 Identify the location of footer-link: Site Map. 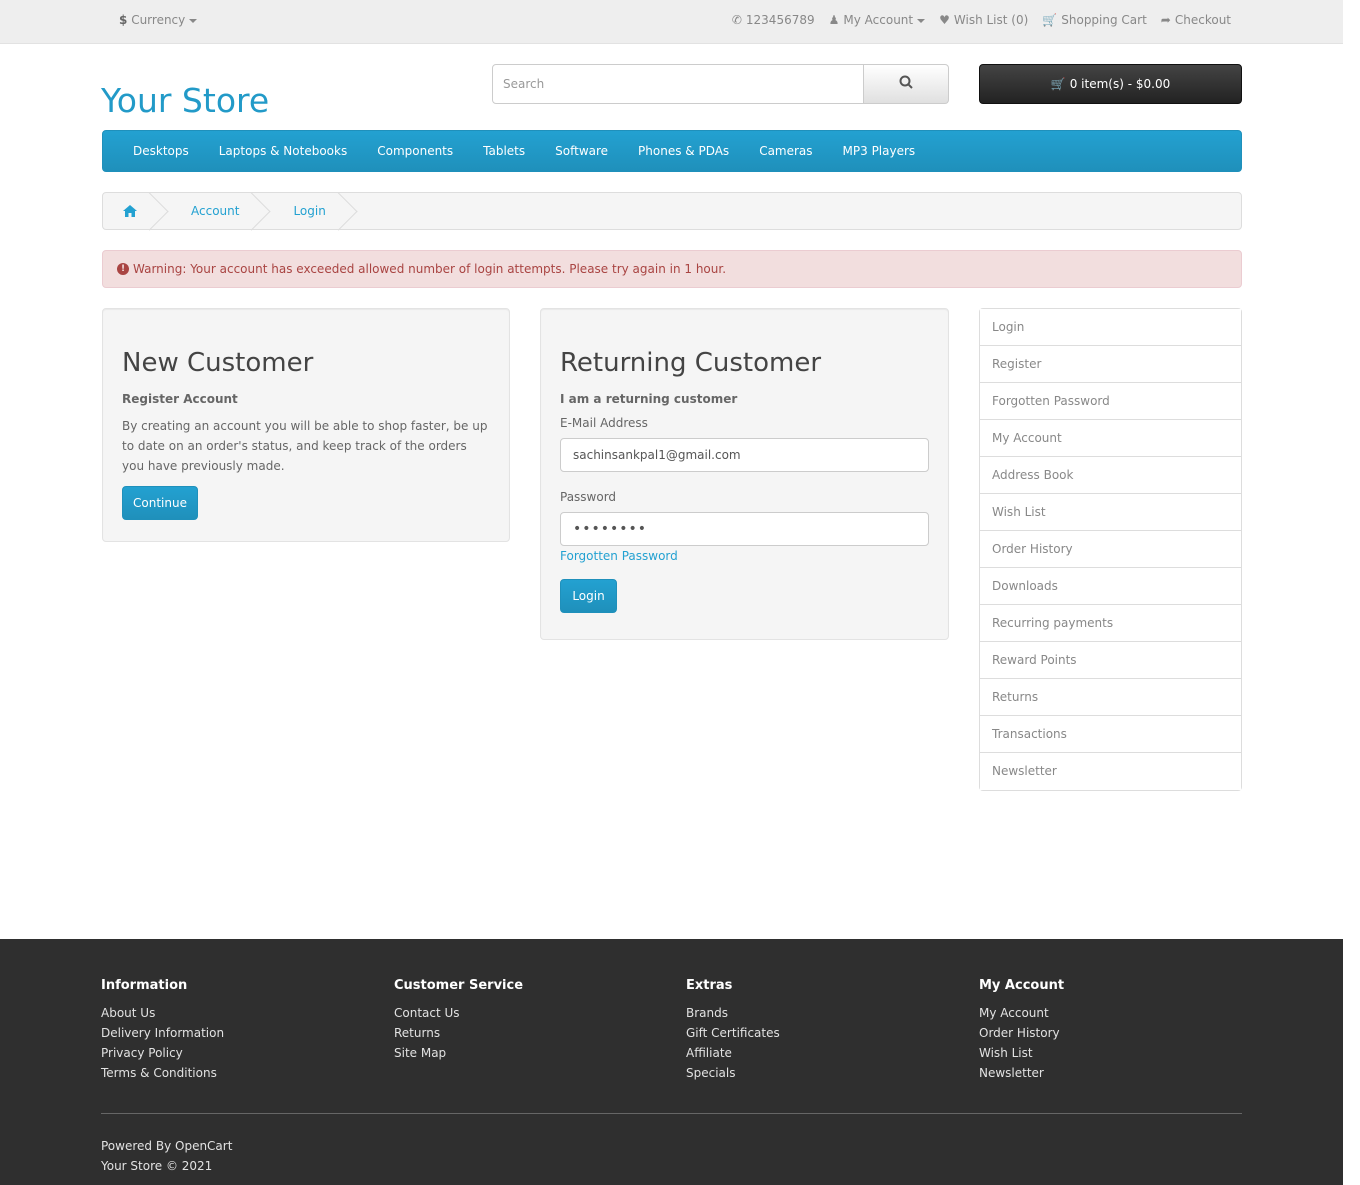
(458, 1053).